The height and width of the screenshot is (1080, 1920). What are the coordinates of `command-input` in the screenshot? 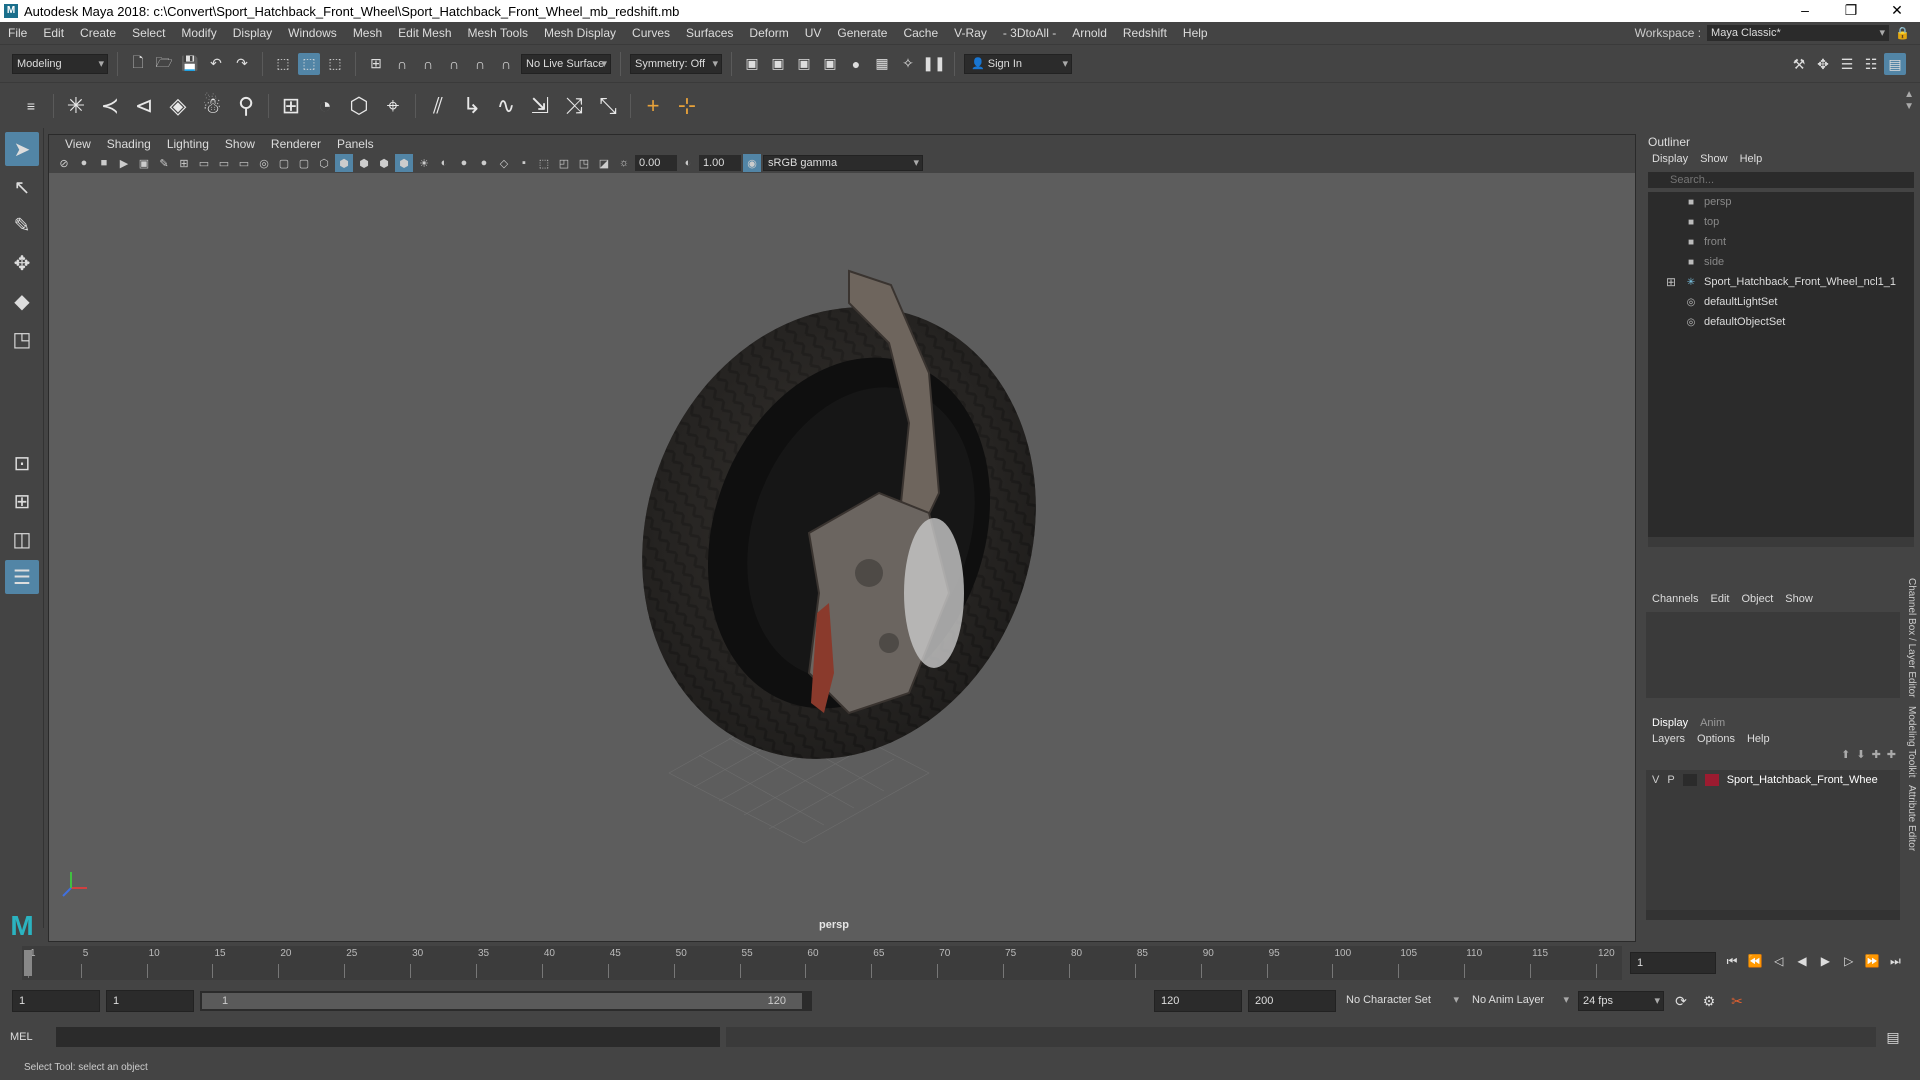 It's located at (388, 1037).